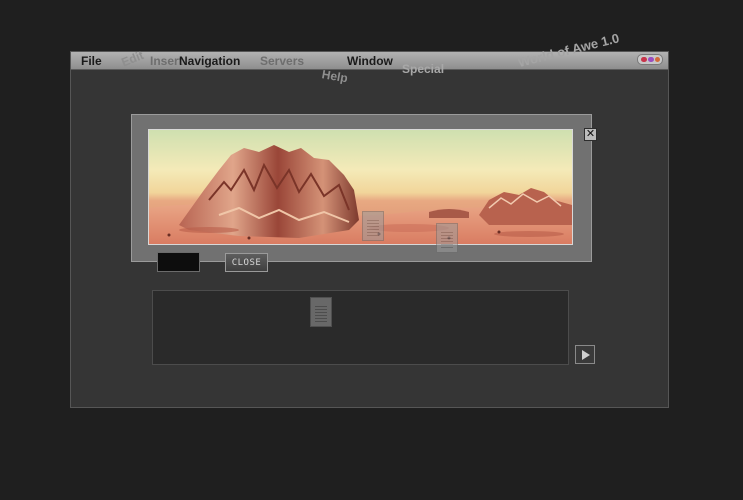  Describe the element at coordinates (370, 61) in the screenshot. I see `menu-window: Window` at that location.